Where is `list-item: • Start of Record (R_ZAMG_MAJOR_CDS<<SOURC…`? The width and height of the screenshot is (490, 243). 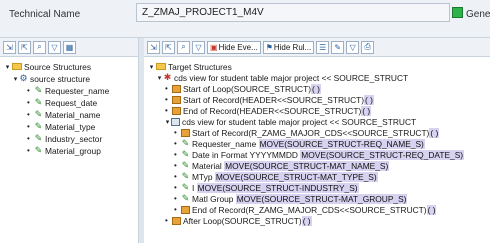 list-item: • Start of Record (R_ZAMG_MAJOR_CDS<<SOURC… is located at coordinates (307, 132).